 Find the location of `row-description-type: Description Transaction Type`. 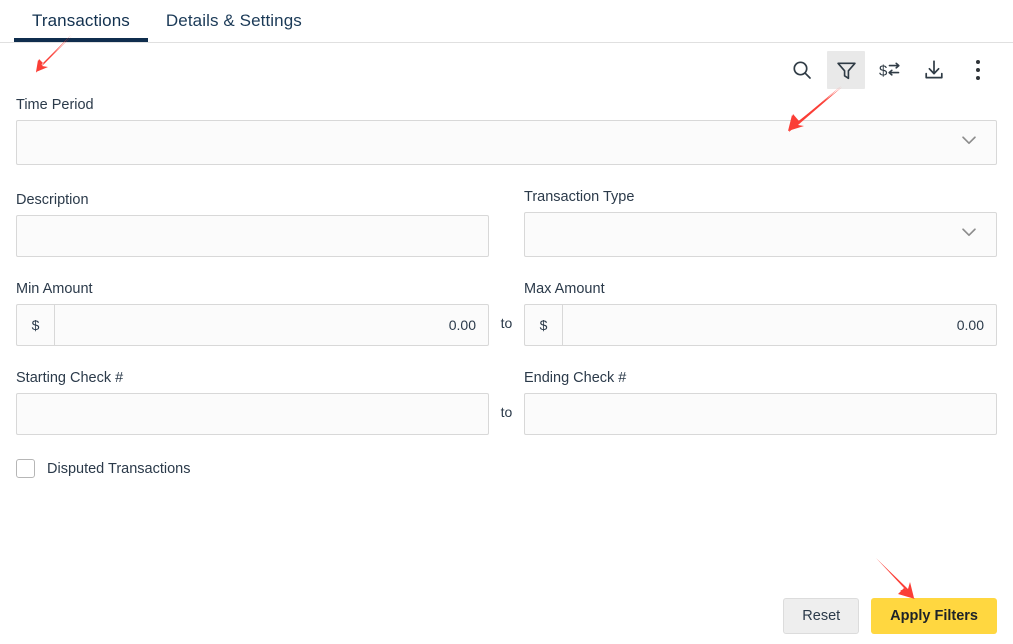

row-description-type: Description Transaction Type is located at coordinates (506, 223).